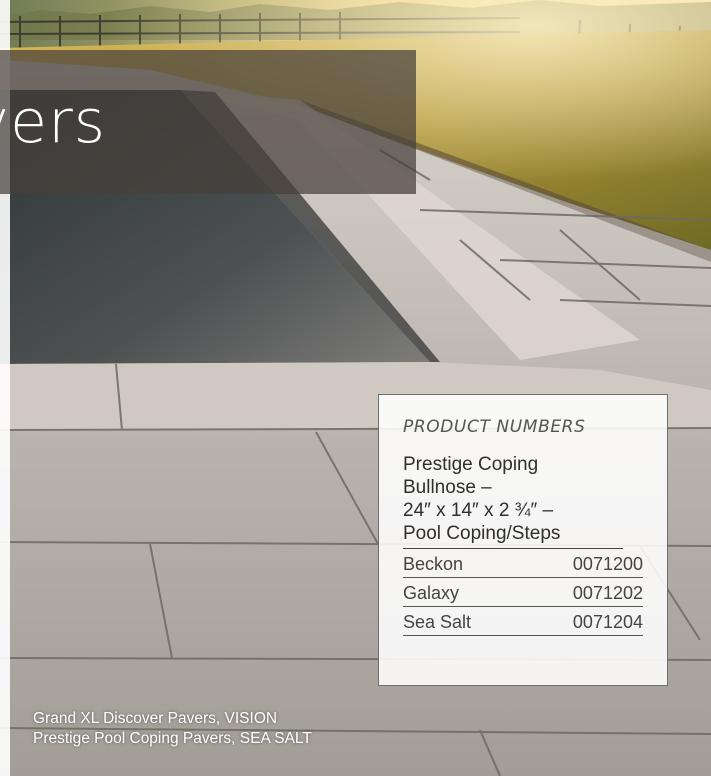 The height and width of the screenshot is (776, 711). What do you see at coordinates (208, 122) in the screenshot?
I see `title-banner: vers` at bounding box center [208, 122].